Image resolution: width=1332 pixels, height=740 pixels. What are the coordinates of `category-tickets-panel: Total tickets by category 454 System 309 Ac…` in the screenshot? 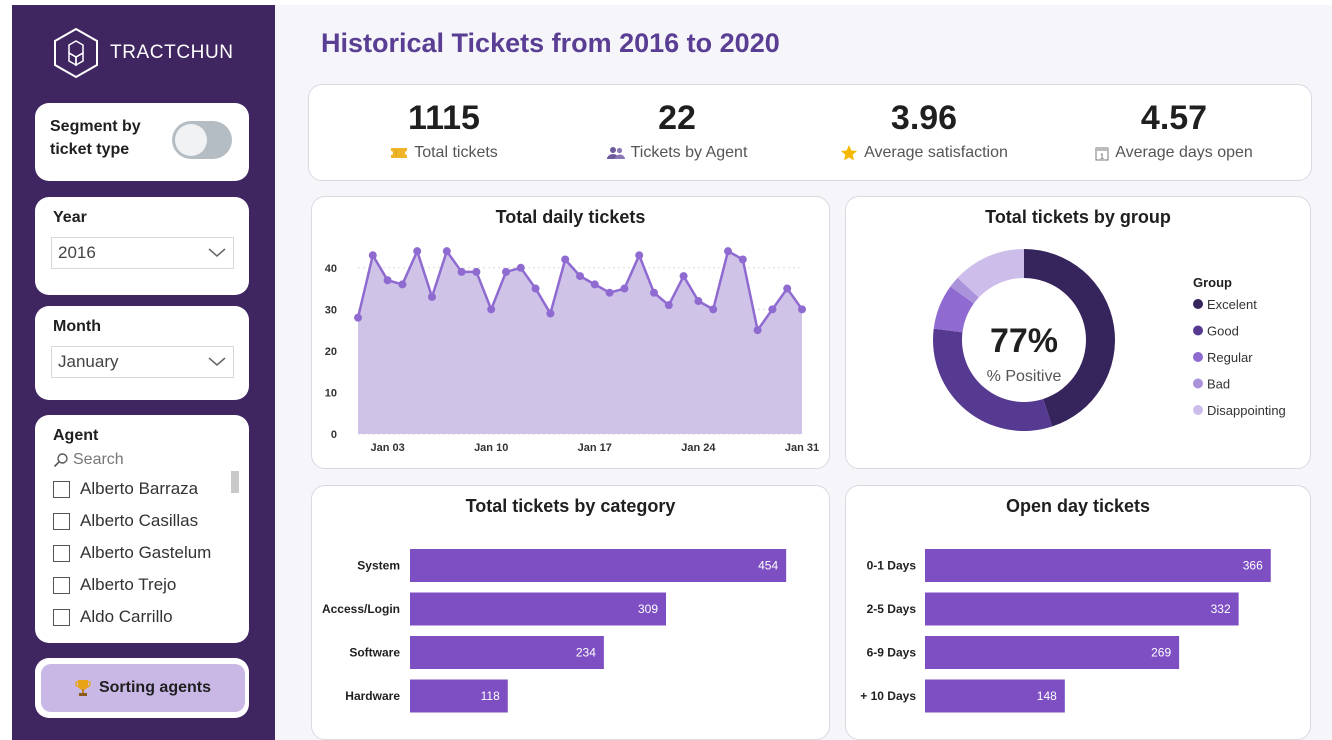 It's located at (570, 612).